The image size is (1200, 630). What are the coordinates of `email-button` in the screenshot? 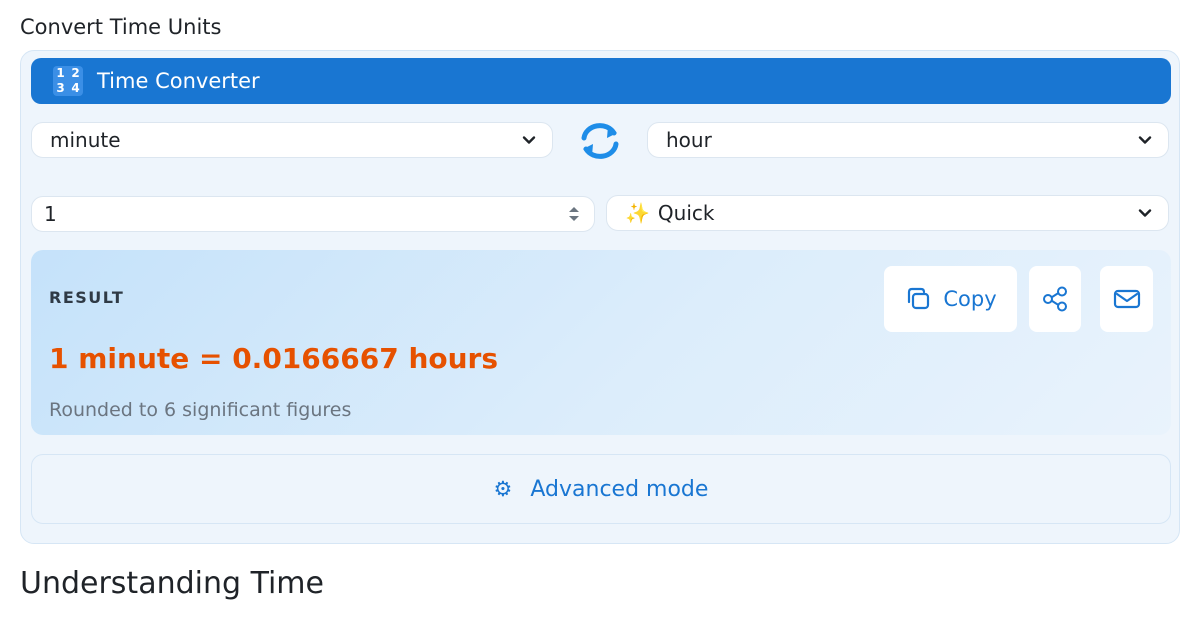 It's located at (1126, 299).